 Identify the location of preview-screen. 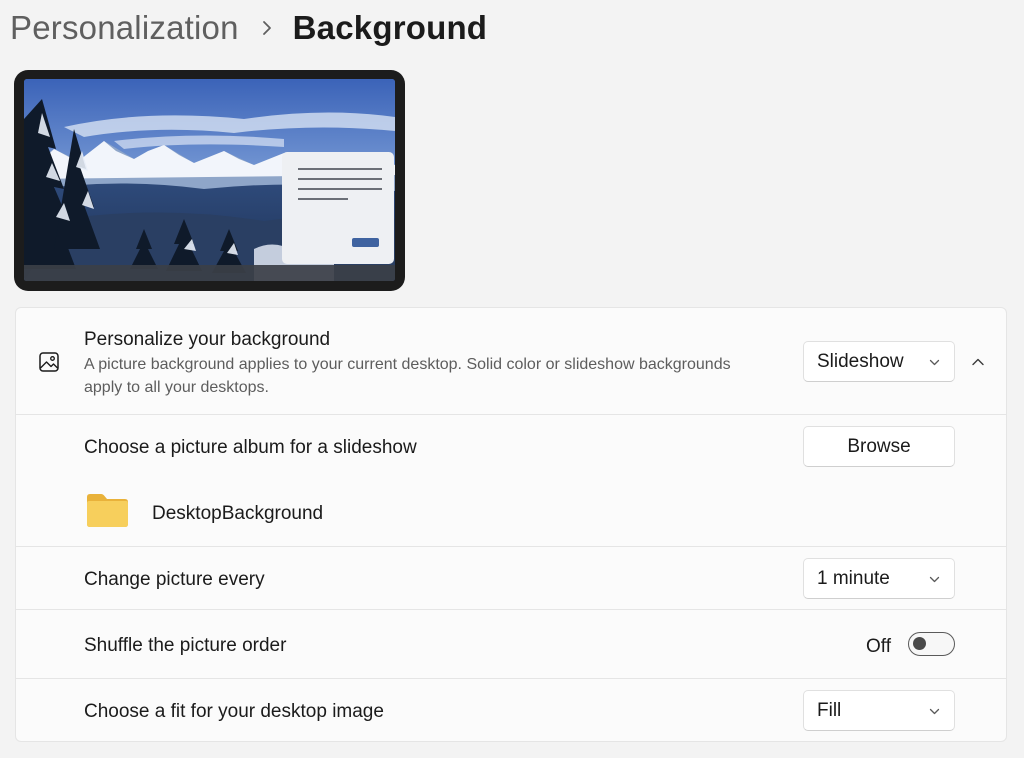
(209, 180).